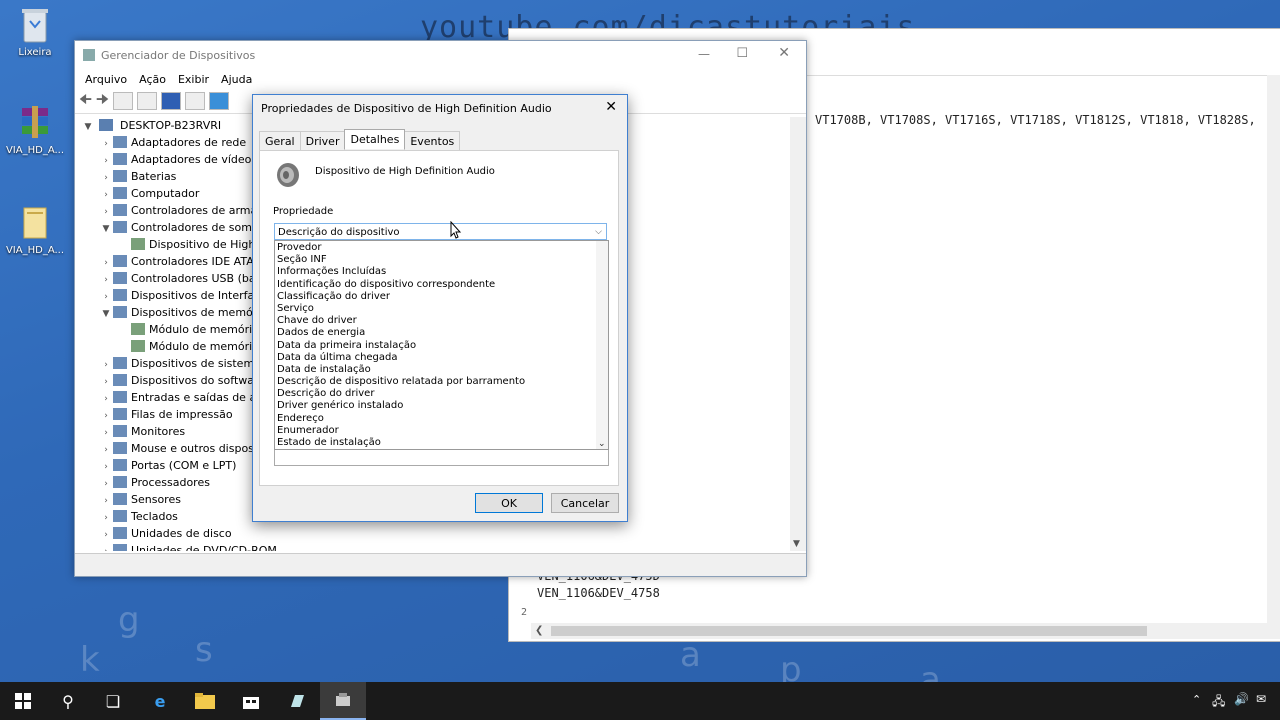 The height and width of the screenshot is (720, 1280). I want to click on tree-category: › Unidades de DVD/CD-ROM, so click(433, 546).